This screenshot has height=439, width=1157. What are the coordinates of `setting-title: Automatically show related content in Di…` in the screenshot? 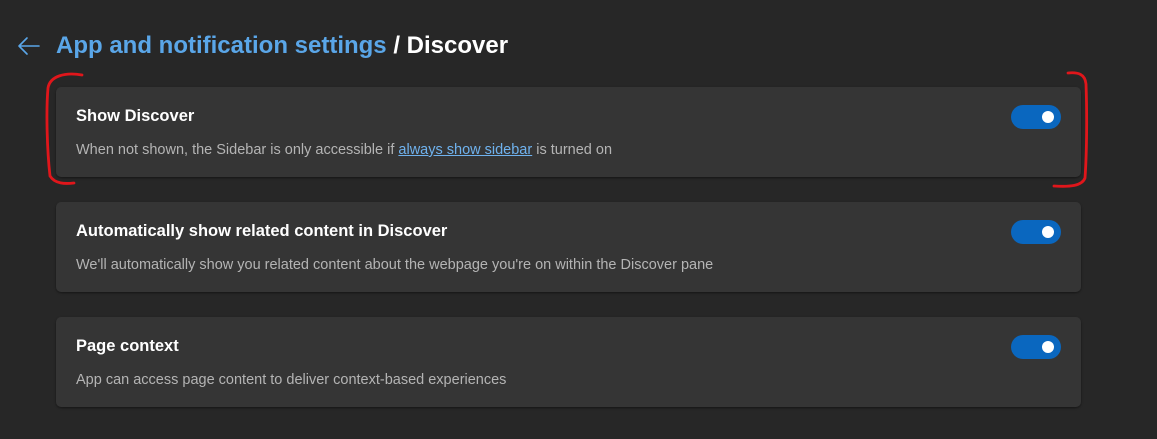 It's located at (262, 231).